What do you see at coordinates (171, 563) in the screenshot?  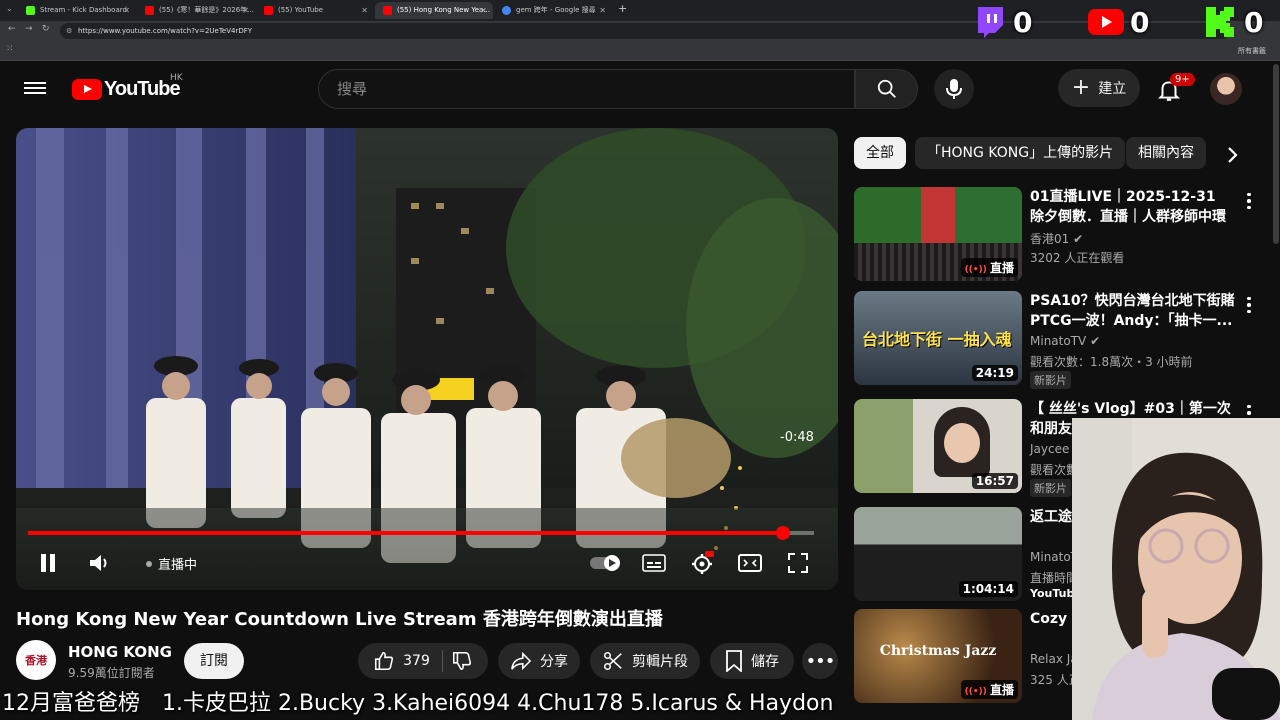 I see `live-indicator: 直播中` at bounding box center [171, 563].